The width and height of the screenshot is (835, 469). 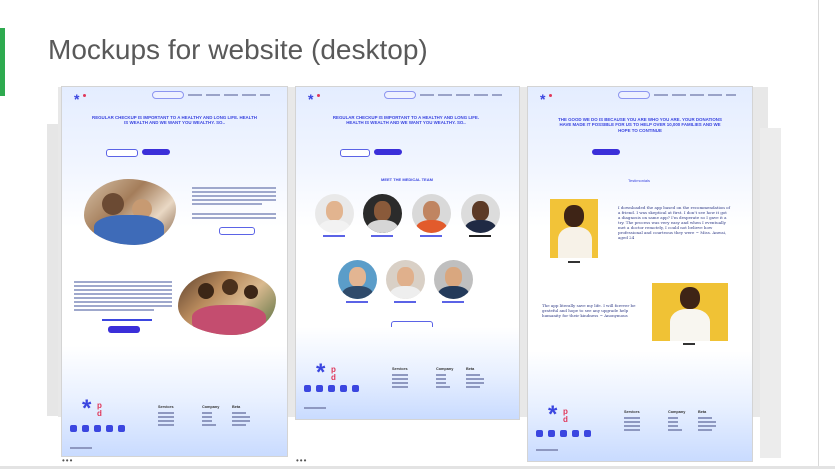 What do you see at coordinates (237, 231) in the screenshot?
I see `learn-more-button` at bounding box center [237, 231].